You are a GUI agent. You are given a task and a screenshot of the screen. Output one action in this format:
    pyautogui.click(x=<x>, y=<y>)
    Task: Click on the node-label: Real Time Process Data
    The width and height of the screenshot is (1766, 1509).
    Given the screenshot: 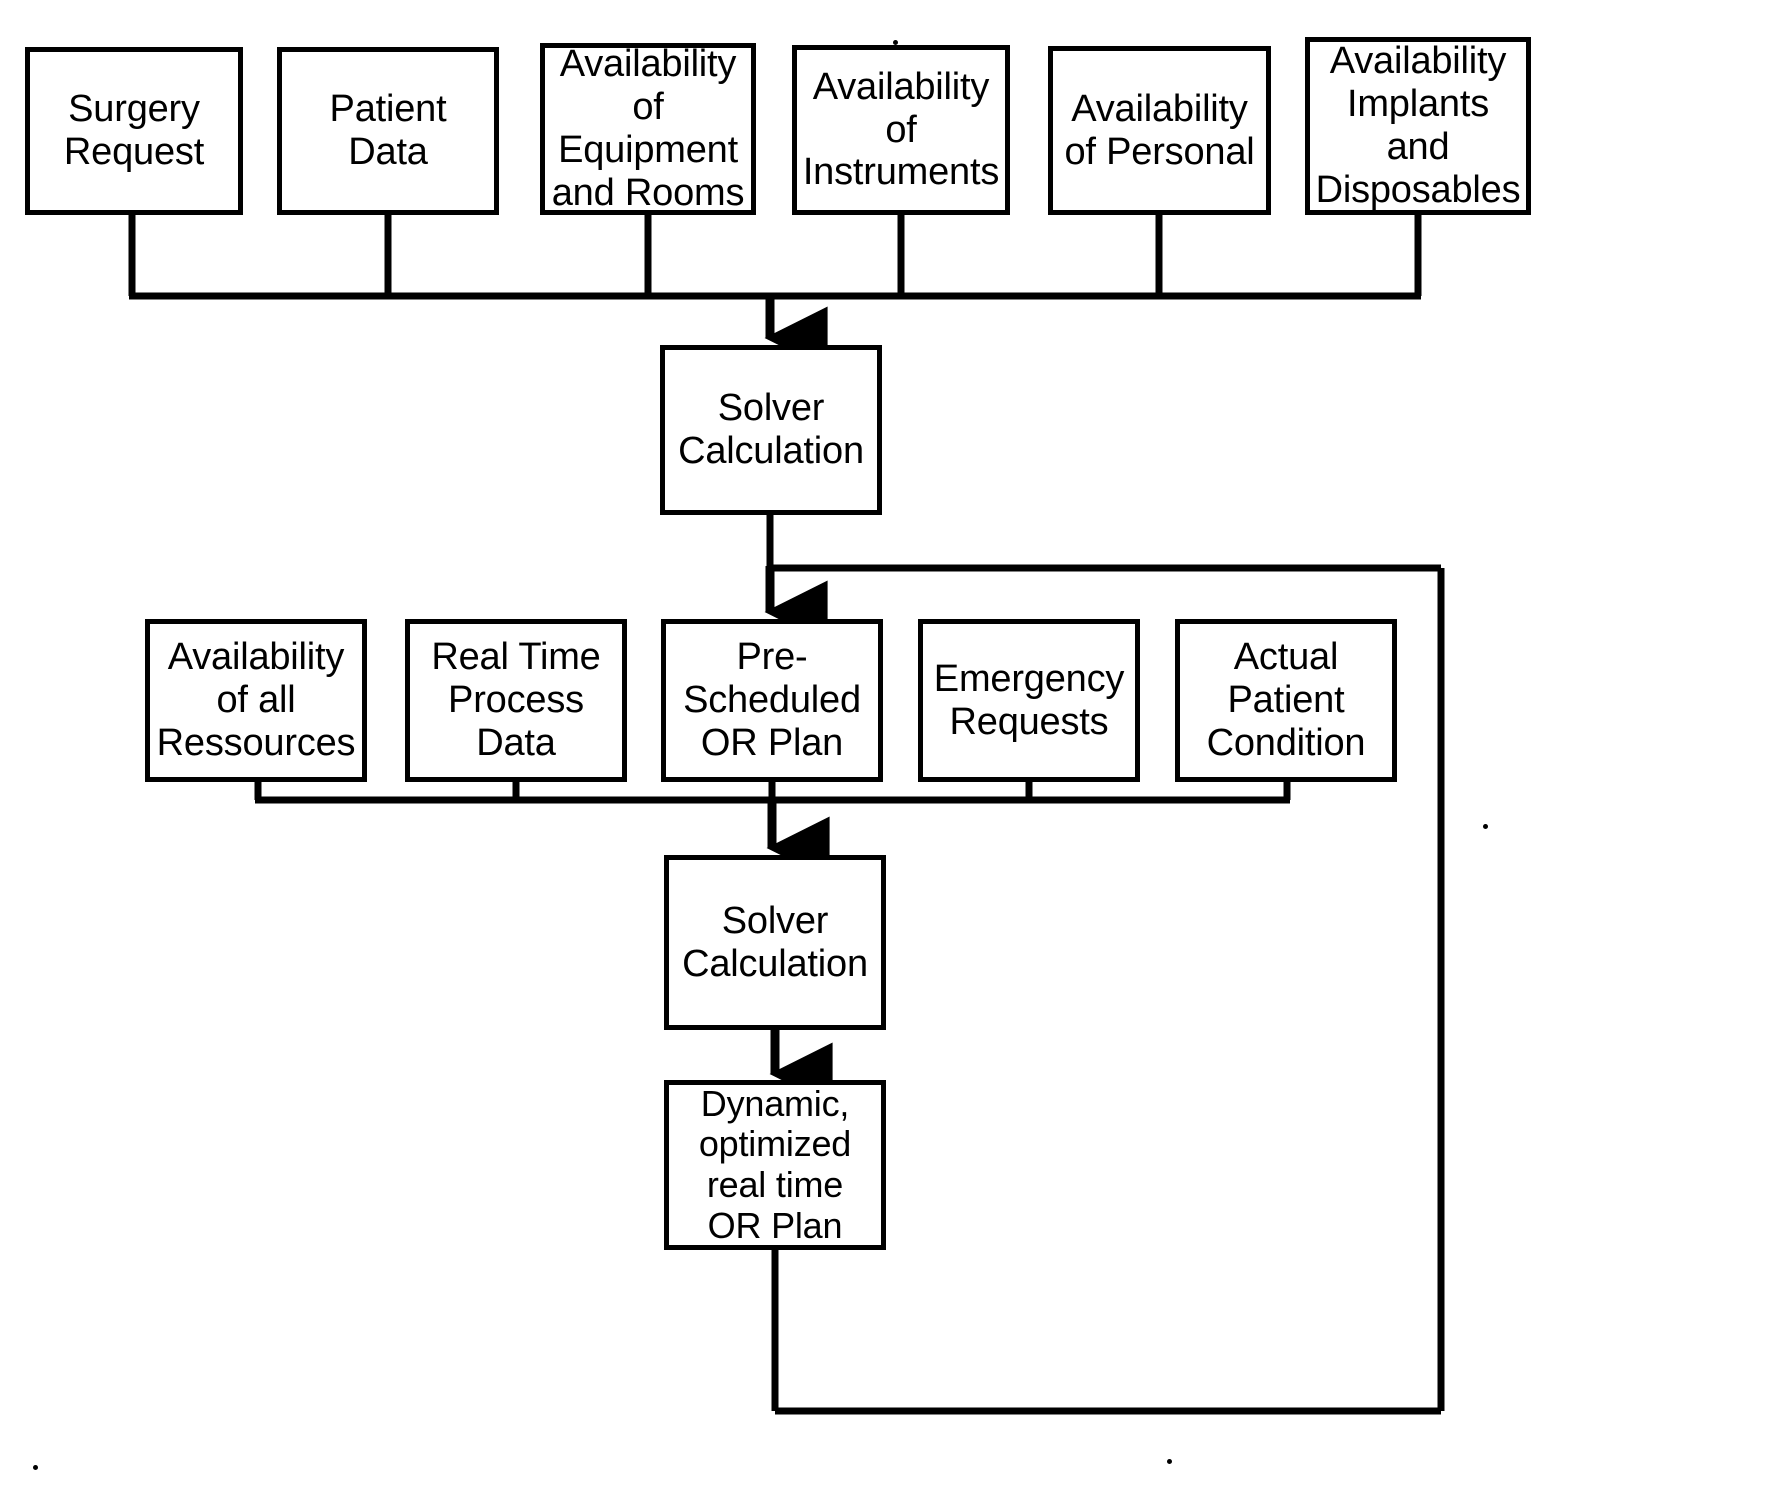 What is the action you would take?
    pyautogui.click(x=516, y=700)
    